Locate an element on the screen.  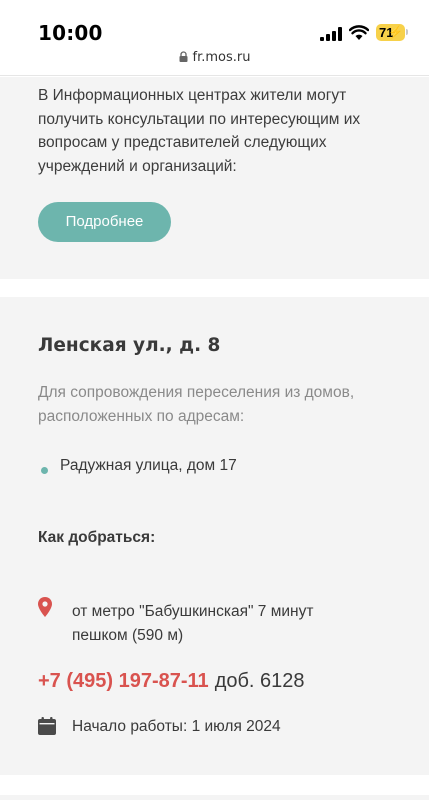
wifi-icon is located at coordinates (359, 32).